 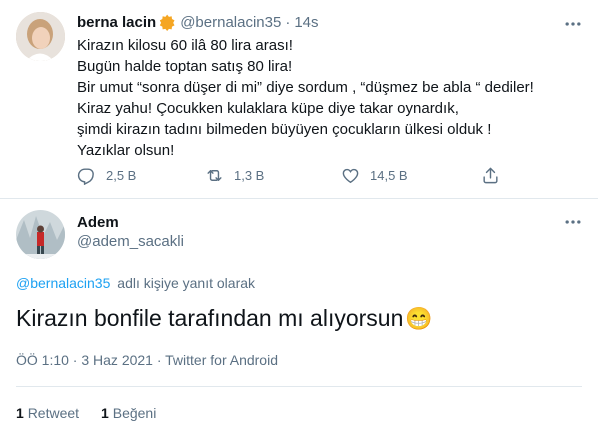 What do you see at coordinates (389, 175) in the screenshot?
I see `like-count: 14,5 B` at bounding box center [389, 175].